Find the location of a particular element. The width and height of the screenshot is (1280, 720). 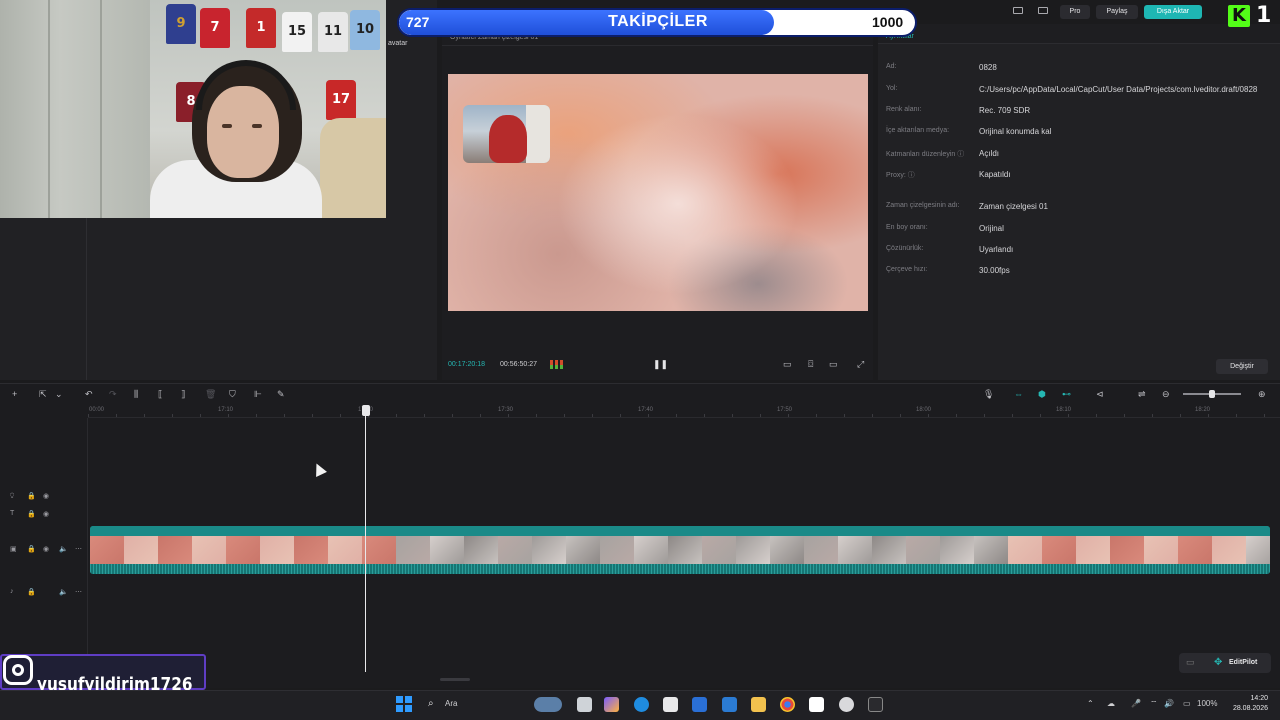

task-view-icon is located at coordinates (584, 704).